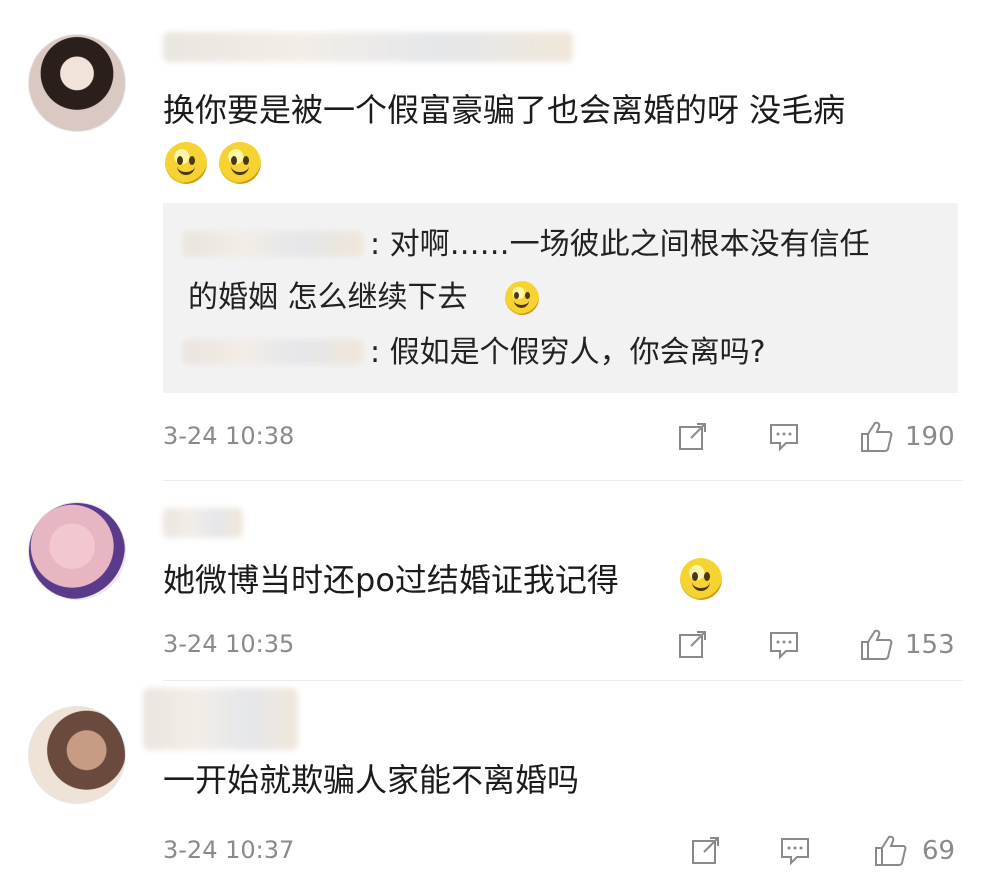 The image size is (990, 886). Describe the element at coordinates (504, 110) in the screenshot. I see `comment-text: 换你要是被一个假富豪骗了也会离婚的呀 没毛病` at that location.